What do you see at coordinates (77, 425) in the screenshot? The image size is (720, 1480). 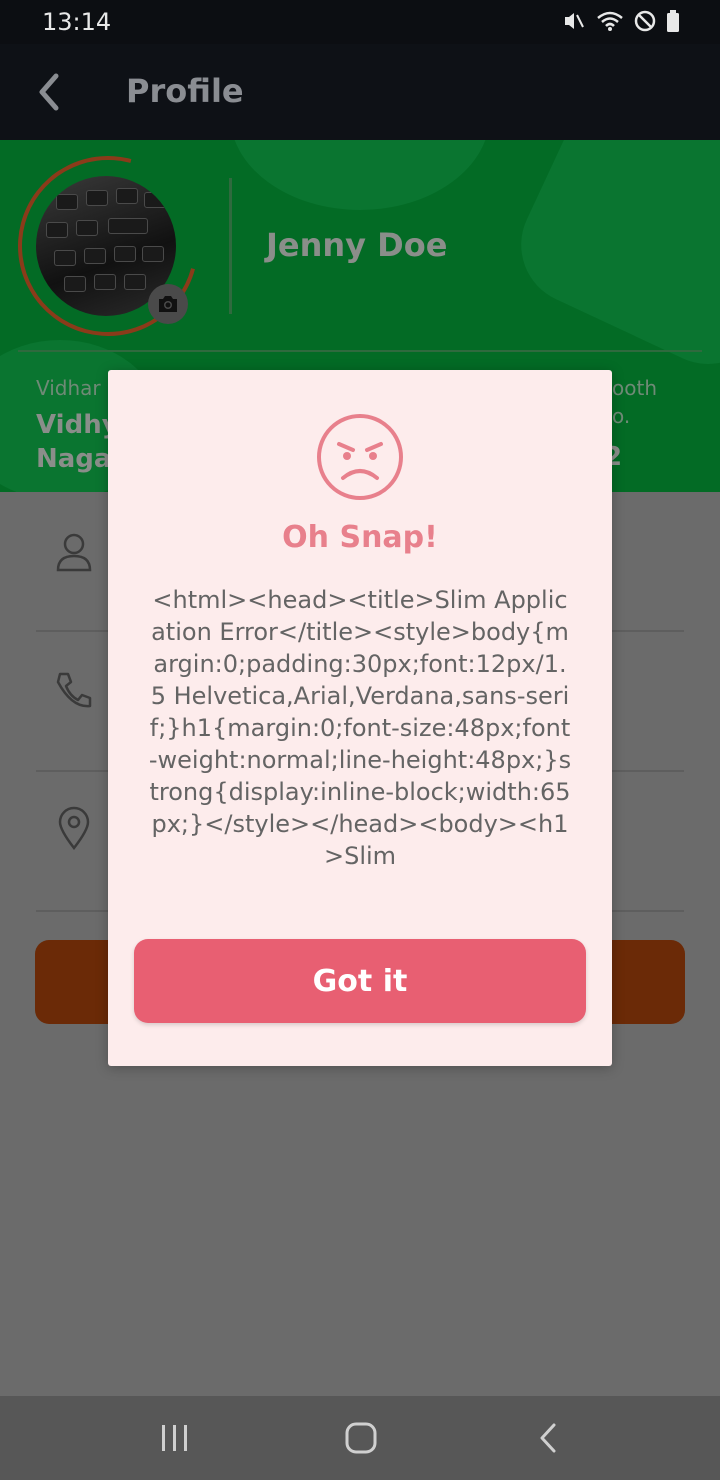 I see `info-value: Vidhy` at bounding box center [77, 425].